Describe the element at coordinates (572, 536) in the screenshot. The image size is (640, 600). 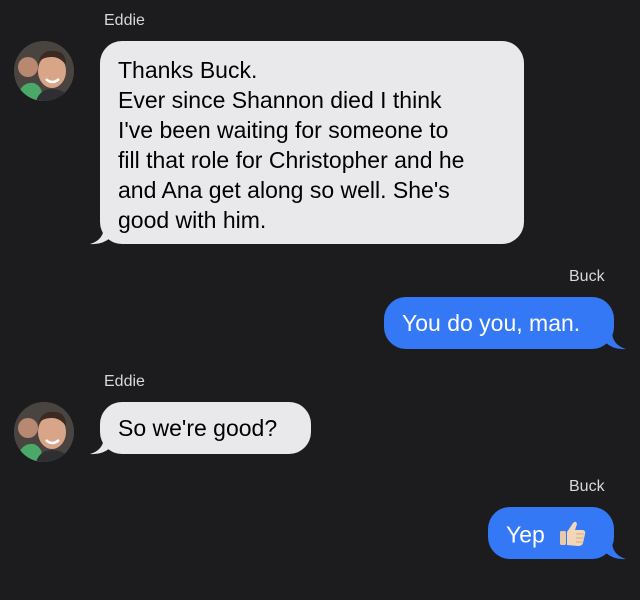
I see `thumbs-up-emoji-icon` at that location.